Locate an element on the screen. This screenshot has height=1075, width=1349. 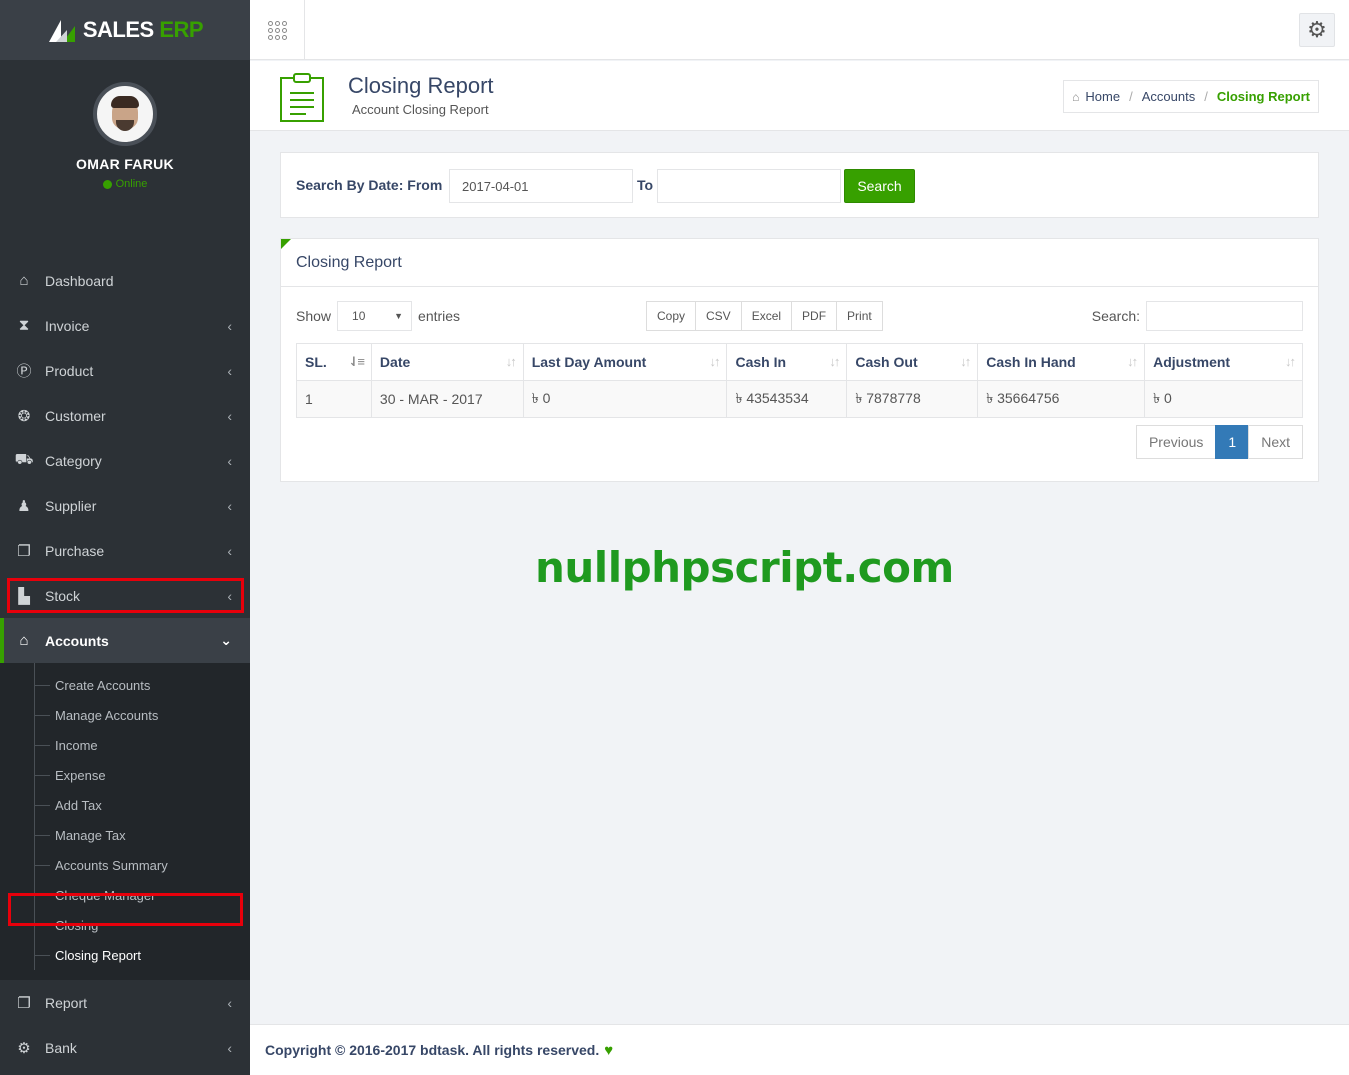
table-cell: 30 - MAR - 2017 is located at coordinates (447, 399).